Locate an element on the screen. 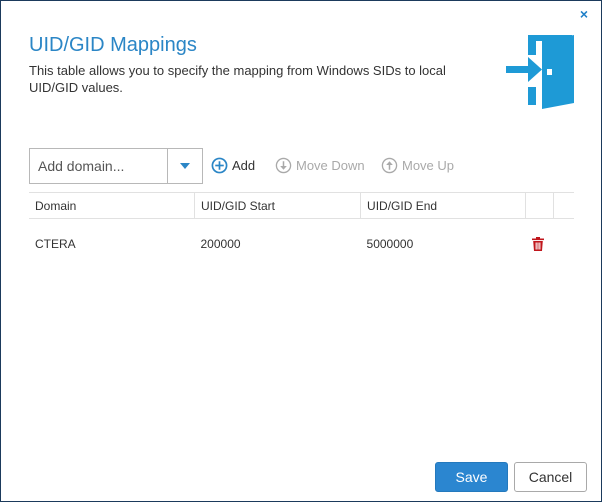 This screenshot has height=502, width=602. cell-domain: CTERA is located at coordinates (55, 244).